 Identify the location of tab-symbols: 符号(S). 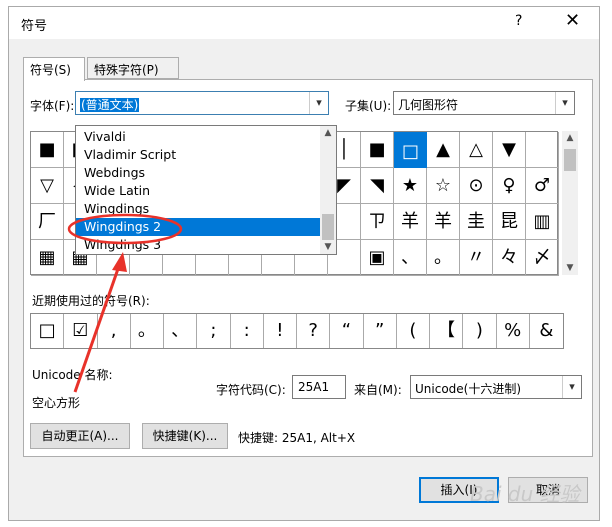
(54, 69).